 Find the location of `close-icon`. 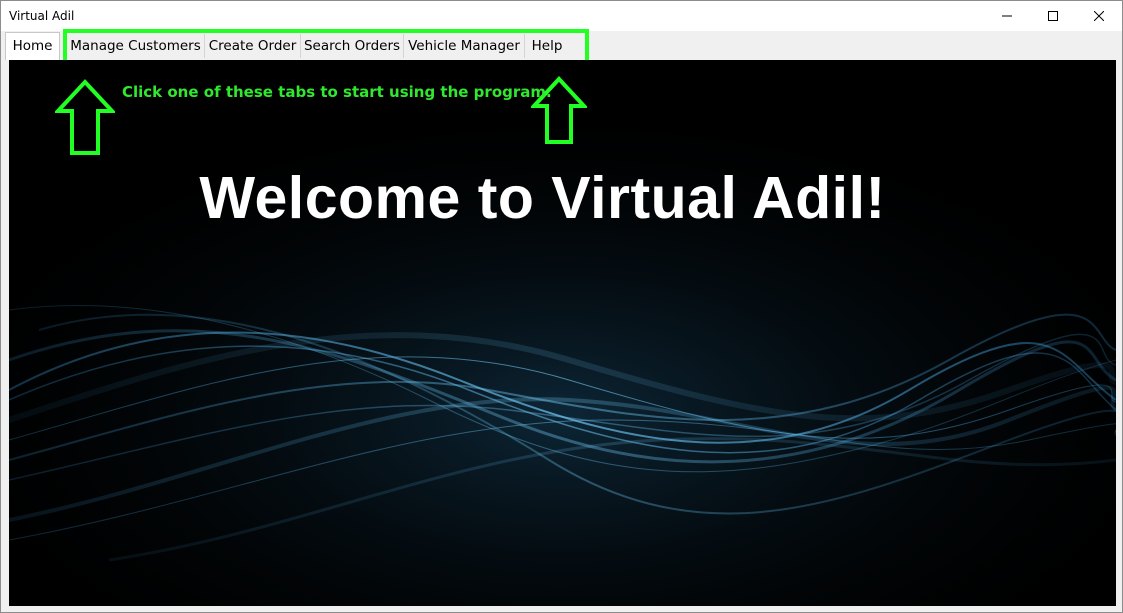

close-icon is located at coordinates (1099, 16).